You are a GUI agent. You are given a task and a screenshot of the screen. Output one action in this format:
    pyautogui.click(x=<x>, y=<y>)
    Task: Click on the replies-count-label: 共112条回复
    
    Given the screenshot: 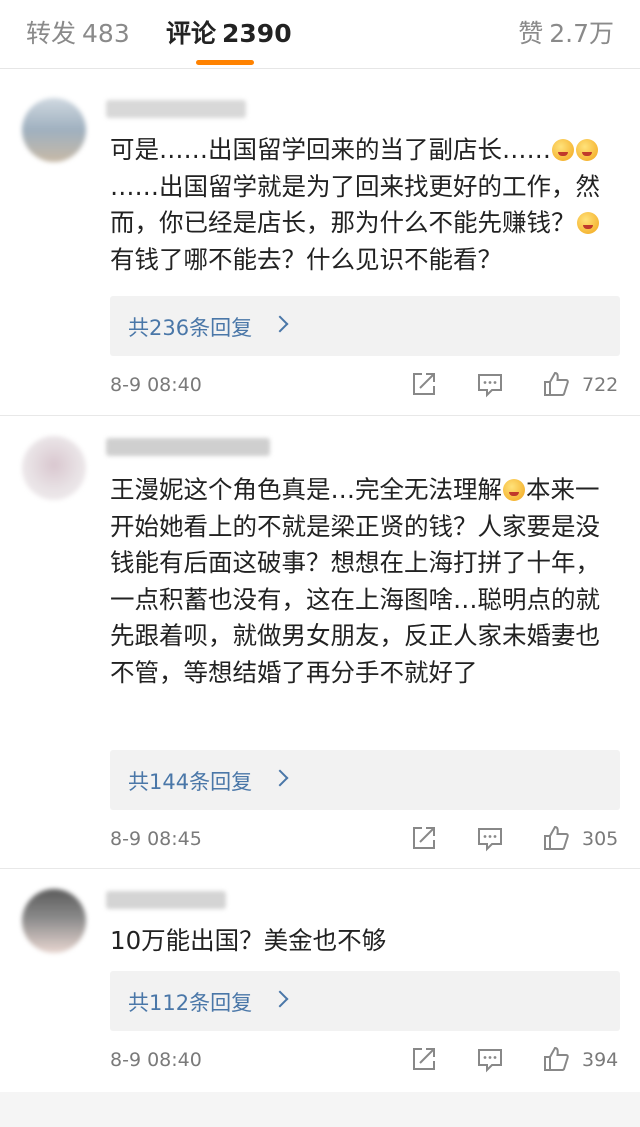 What is the action you would take?
    pyautogui.click(x=190, y=1003)
    